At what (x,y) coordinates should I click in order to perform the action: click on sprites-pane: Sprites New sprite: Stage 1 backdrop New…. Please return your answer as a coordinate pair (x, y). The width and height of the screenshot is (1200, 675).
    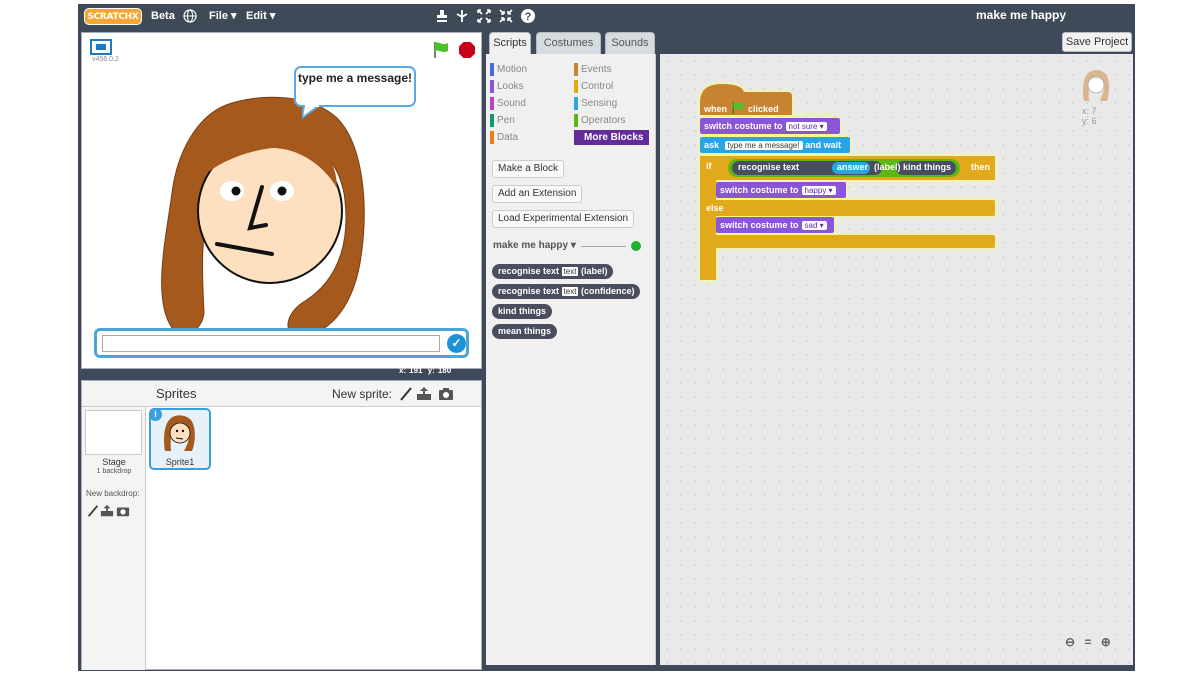
    Looking at the image, I should click on (281, 525).